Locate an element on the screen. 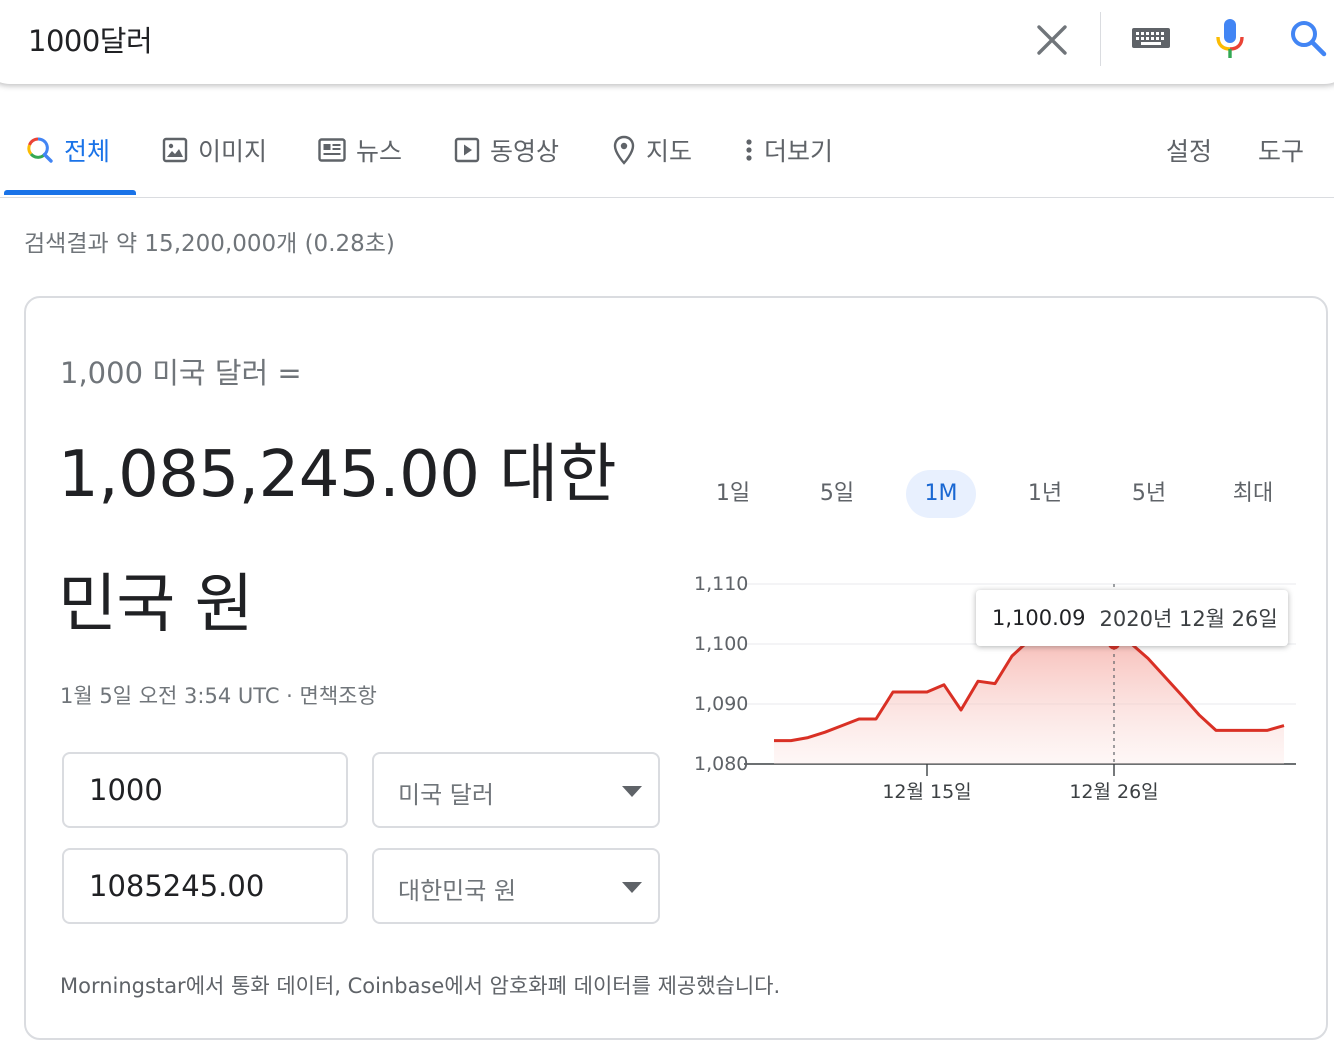 The width and height of the screenshot is (1334, 1044). currency-to-select: 대한민국 원 is located at coordinates (516, 886).